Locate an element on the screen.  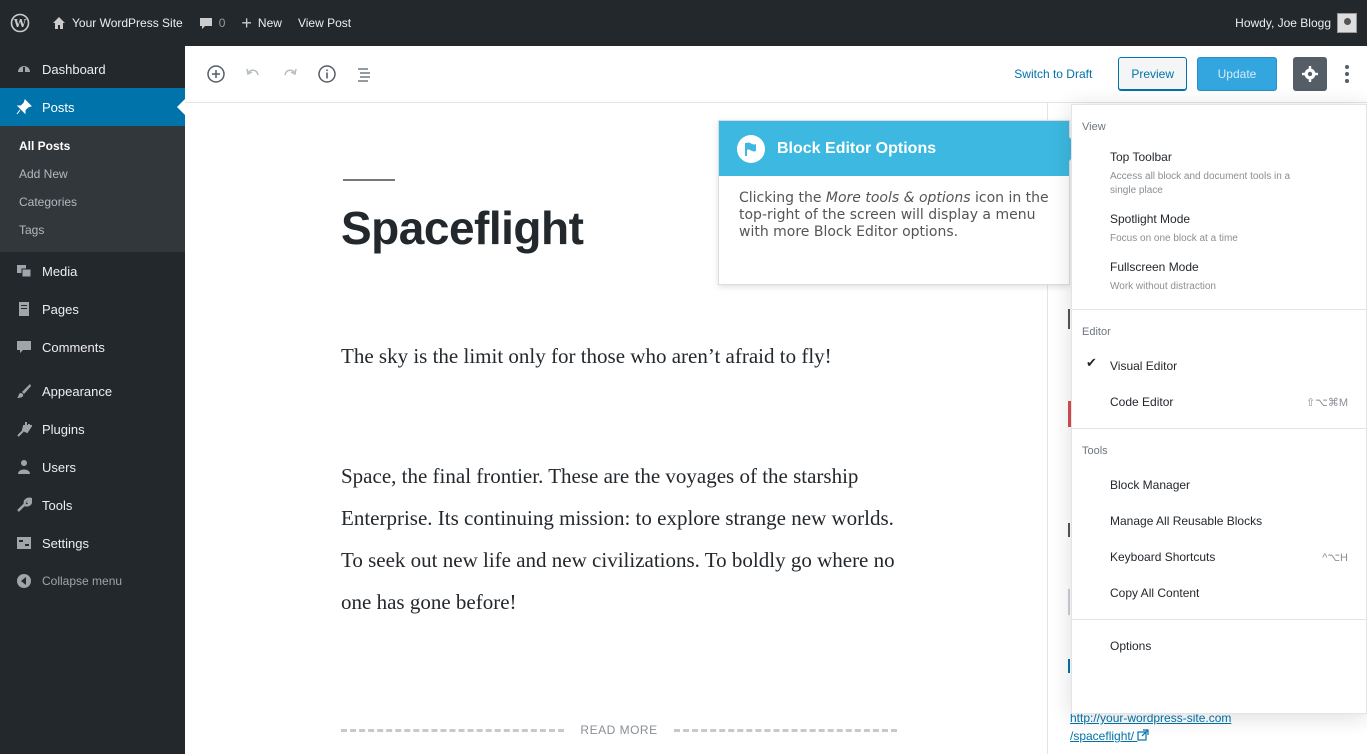
sidebar-item-tools: Tools is located at coordinates (92, 505).